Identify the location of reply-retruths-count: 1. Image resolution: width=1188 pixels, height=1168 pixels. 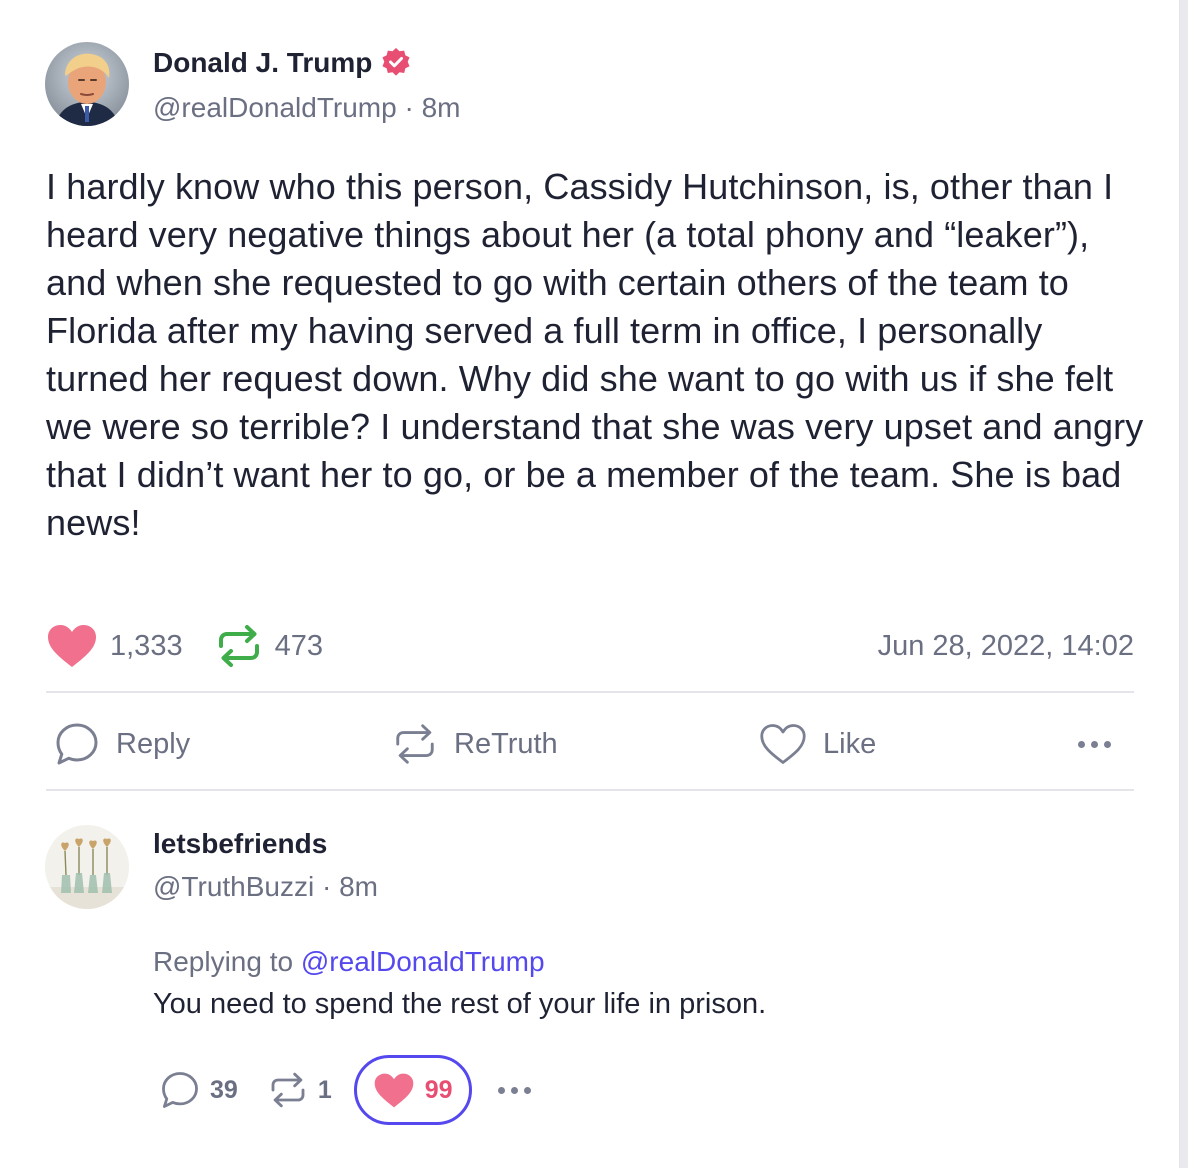
(324, 1089).